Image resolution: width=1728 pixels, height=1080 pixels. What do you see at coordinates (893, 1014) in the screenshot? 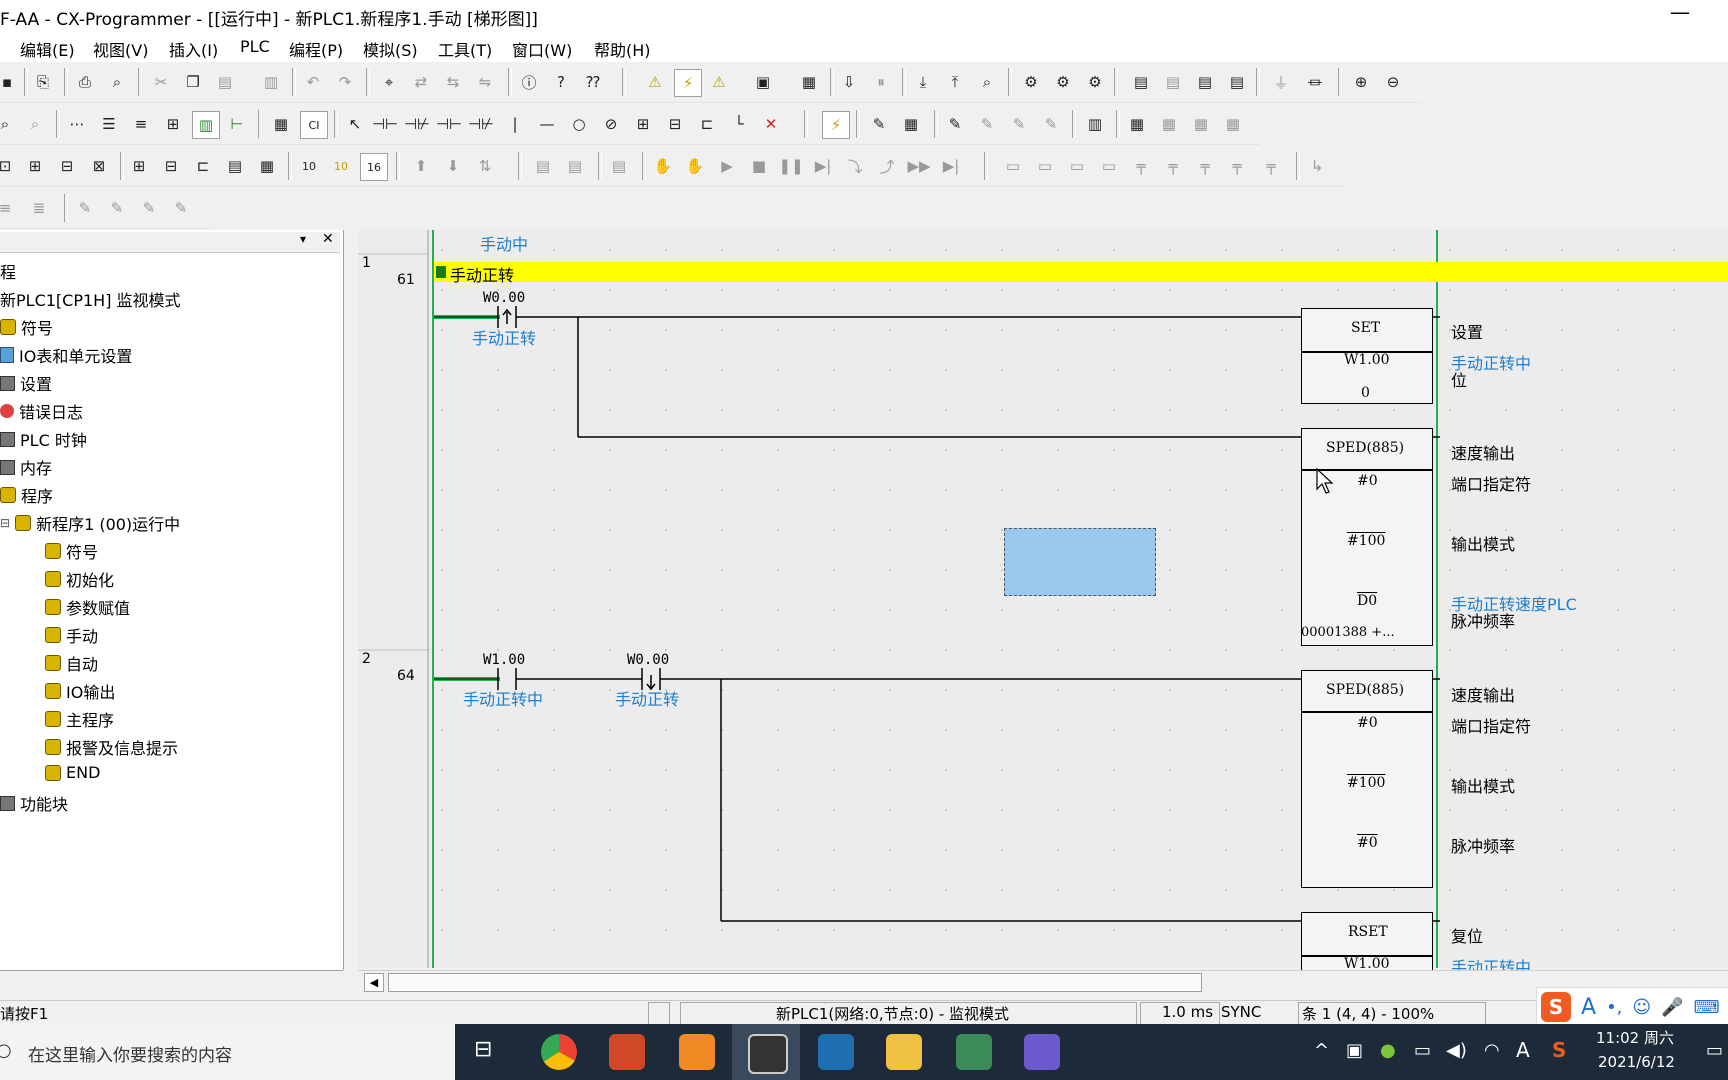
I see `status-network: 新PLC1(网络:0,节点:0) - 监视模式` at bounding box center [893, 1014].